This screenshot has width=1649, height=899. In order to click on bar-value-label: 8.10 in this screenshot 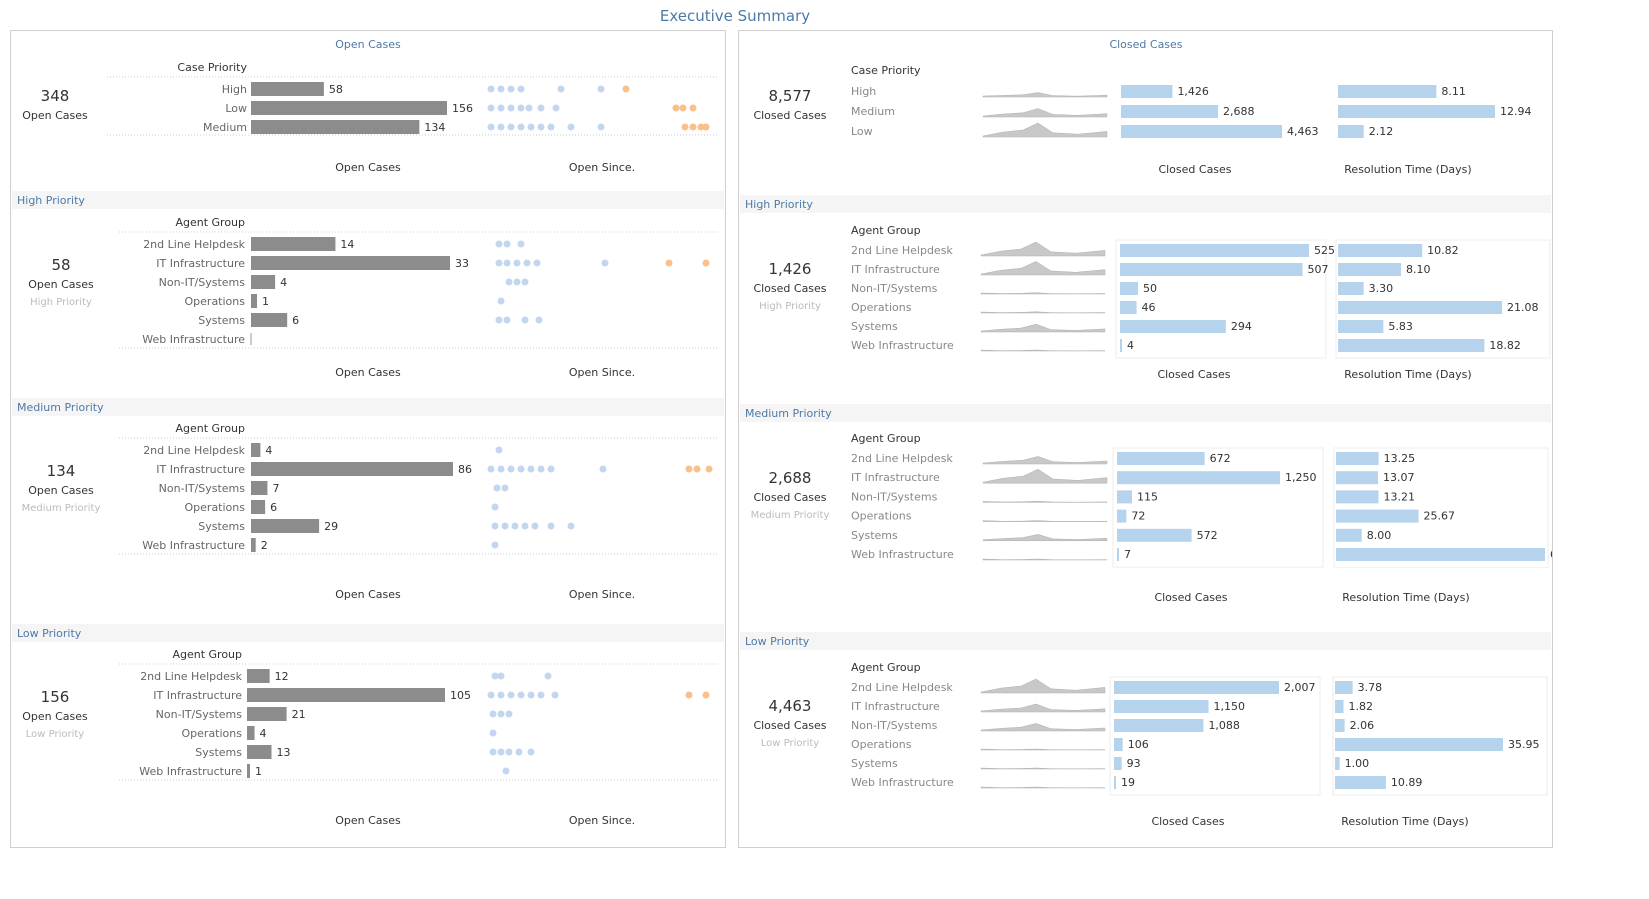, I will do `click(1418, 269)`.